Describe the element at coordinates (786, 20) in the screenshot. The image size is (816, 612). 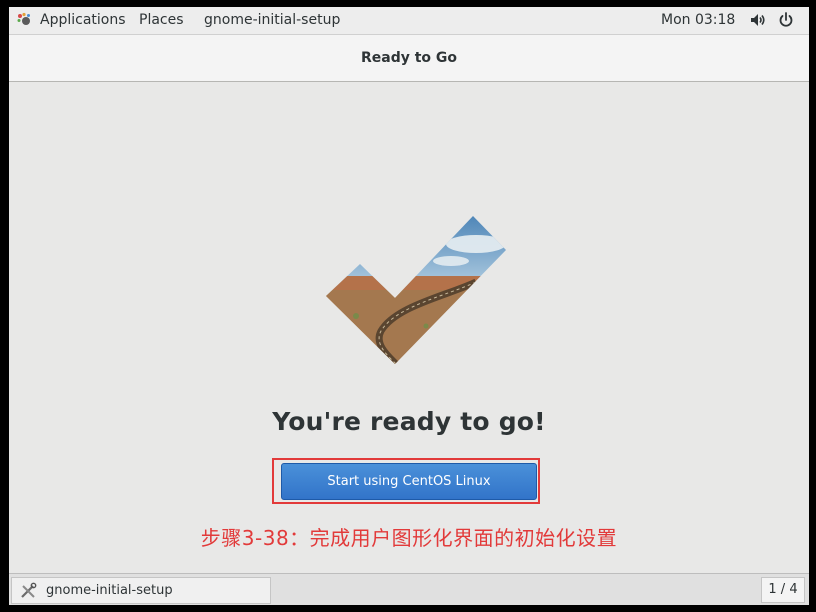
I see `power-icon` at that location.